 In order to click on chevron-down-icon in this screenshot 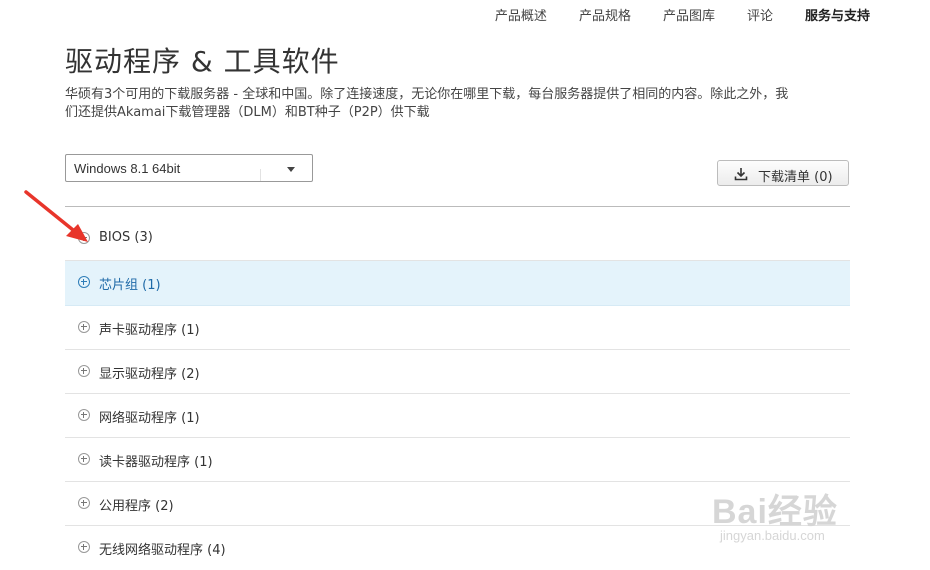, I will do `click(291, 169)`.